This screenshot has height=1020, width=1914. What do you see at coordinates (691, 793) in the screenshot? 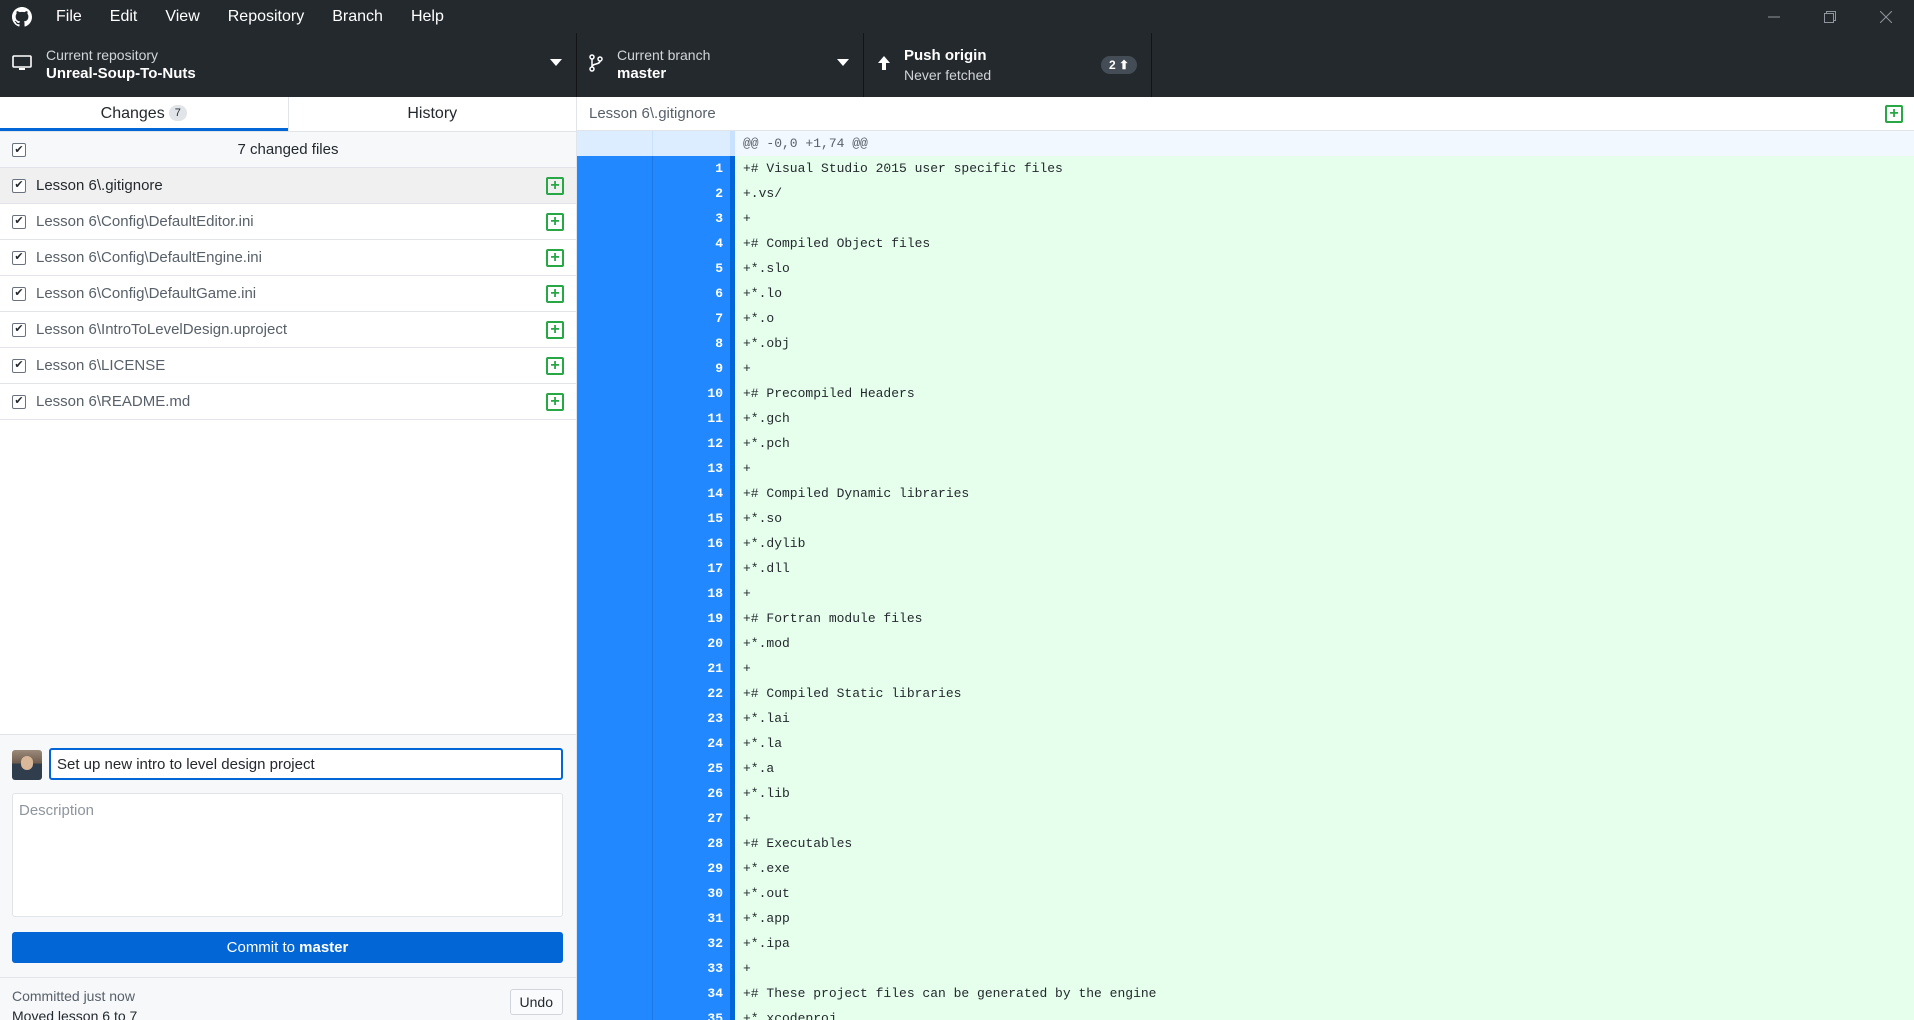
I see `line-number: 26` at bounding box center [691, 793].